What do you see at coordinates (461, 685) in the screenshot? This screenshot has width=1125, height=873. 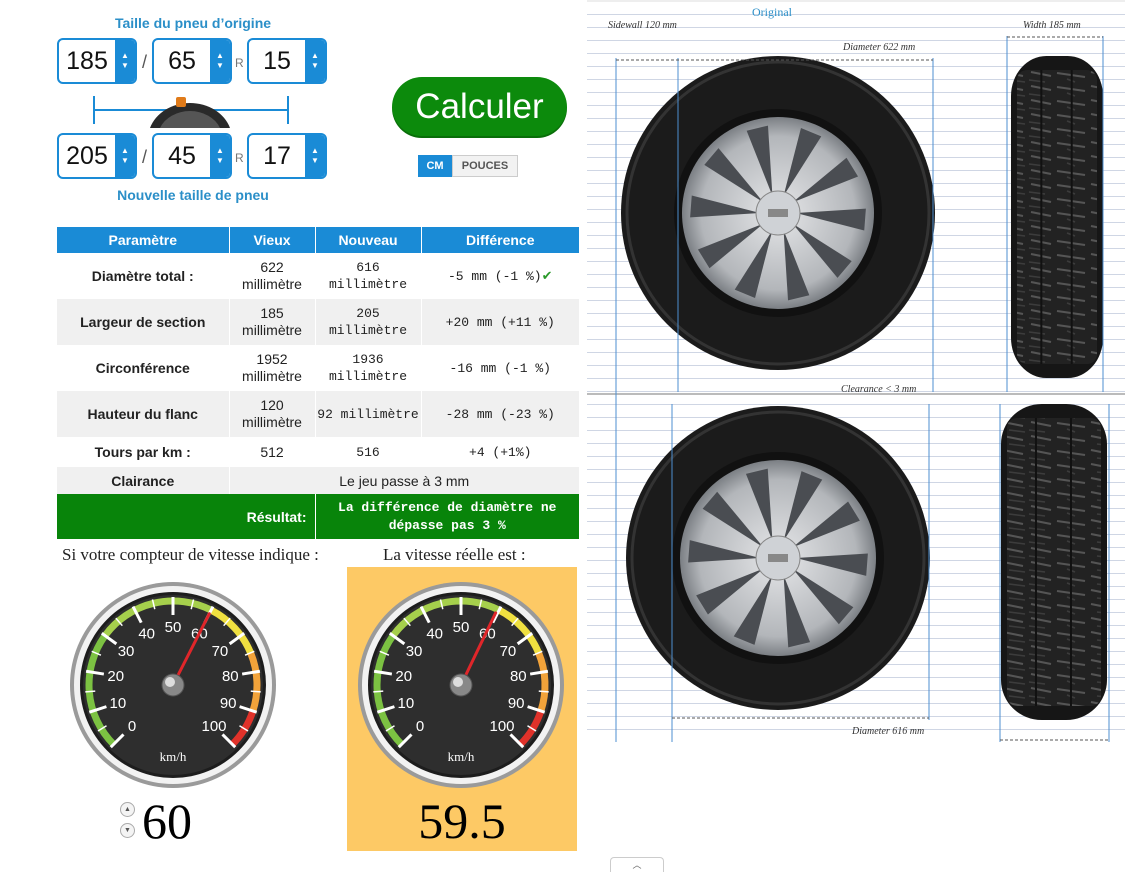 I see `real-speedometer: 010203040 50 60708090100km/h` at bounding box center [461, 685].